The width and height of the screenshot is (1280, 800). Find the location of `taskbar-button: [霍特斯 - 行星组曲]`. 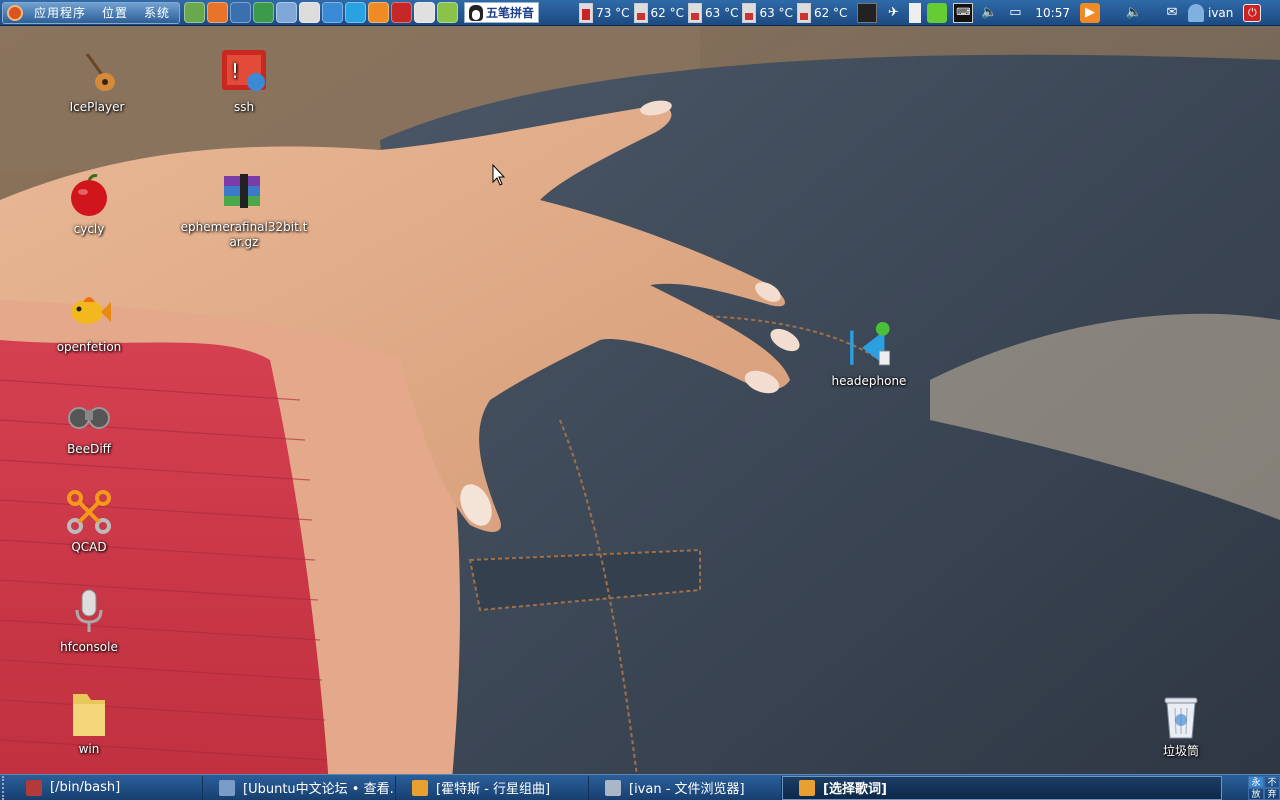

taskbar-button: [霍特斯 - 行星组曲] is located at coordinates (492, 787).